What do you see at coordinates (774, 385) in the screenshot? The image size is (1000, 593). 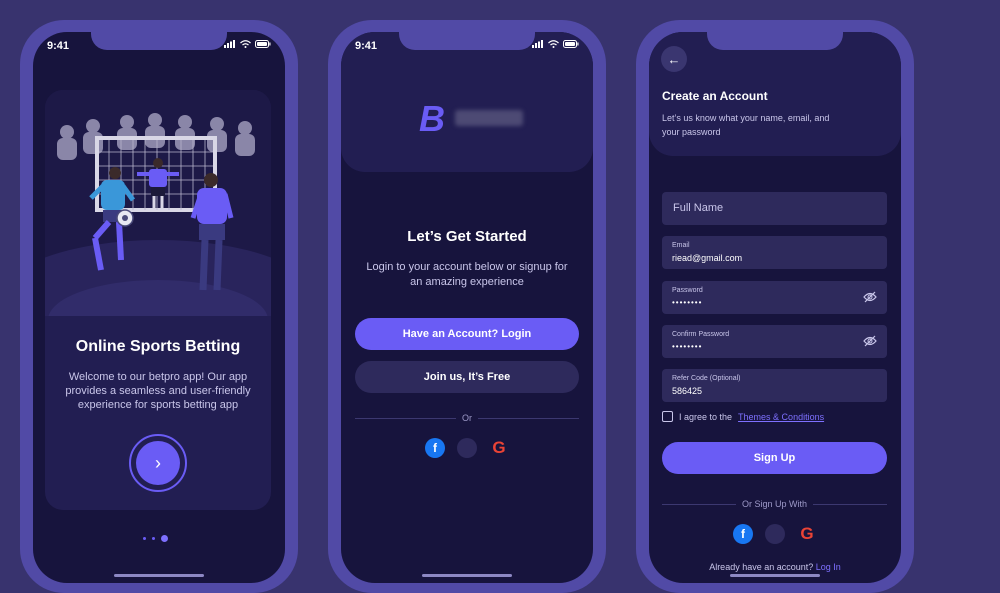 I see `refer-code-field: Refer Code (Optional) 586425` at bounding box center [774, 385].